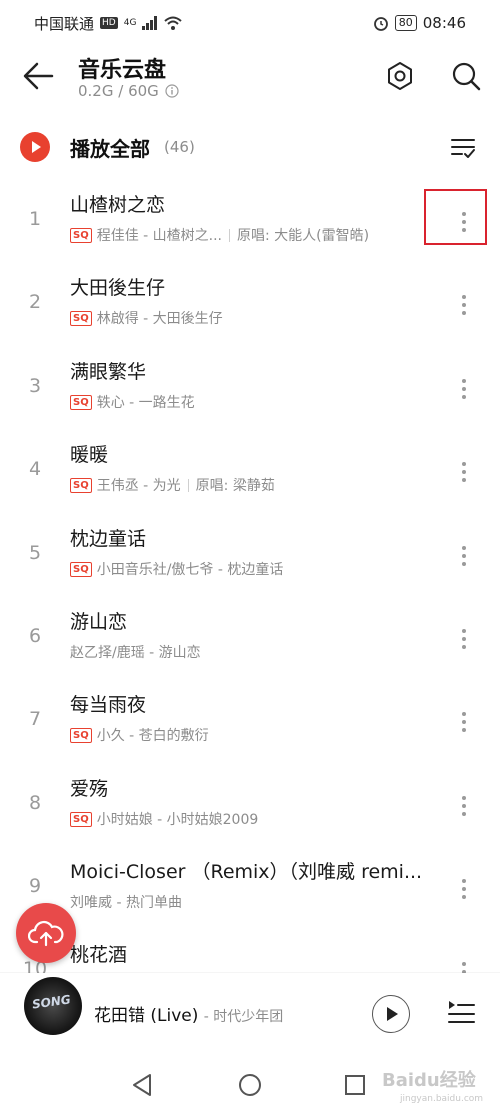 The image size is (500, 1111). I want to click on back-button, so click(38, 76).